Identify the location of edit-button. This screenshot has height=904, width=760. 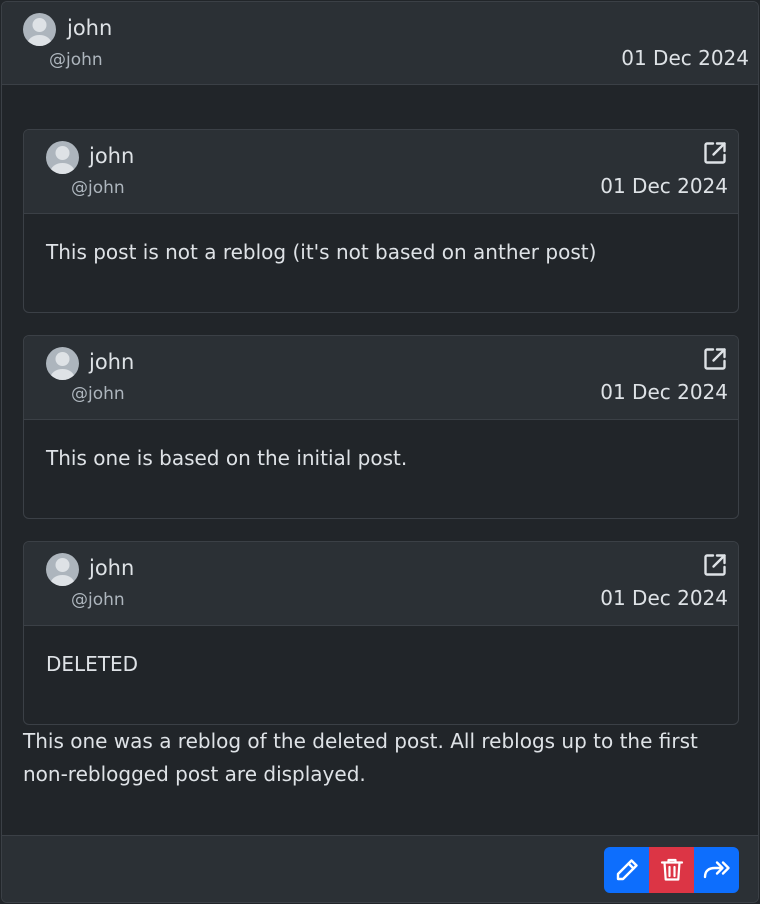
(626, 870).